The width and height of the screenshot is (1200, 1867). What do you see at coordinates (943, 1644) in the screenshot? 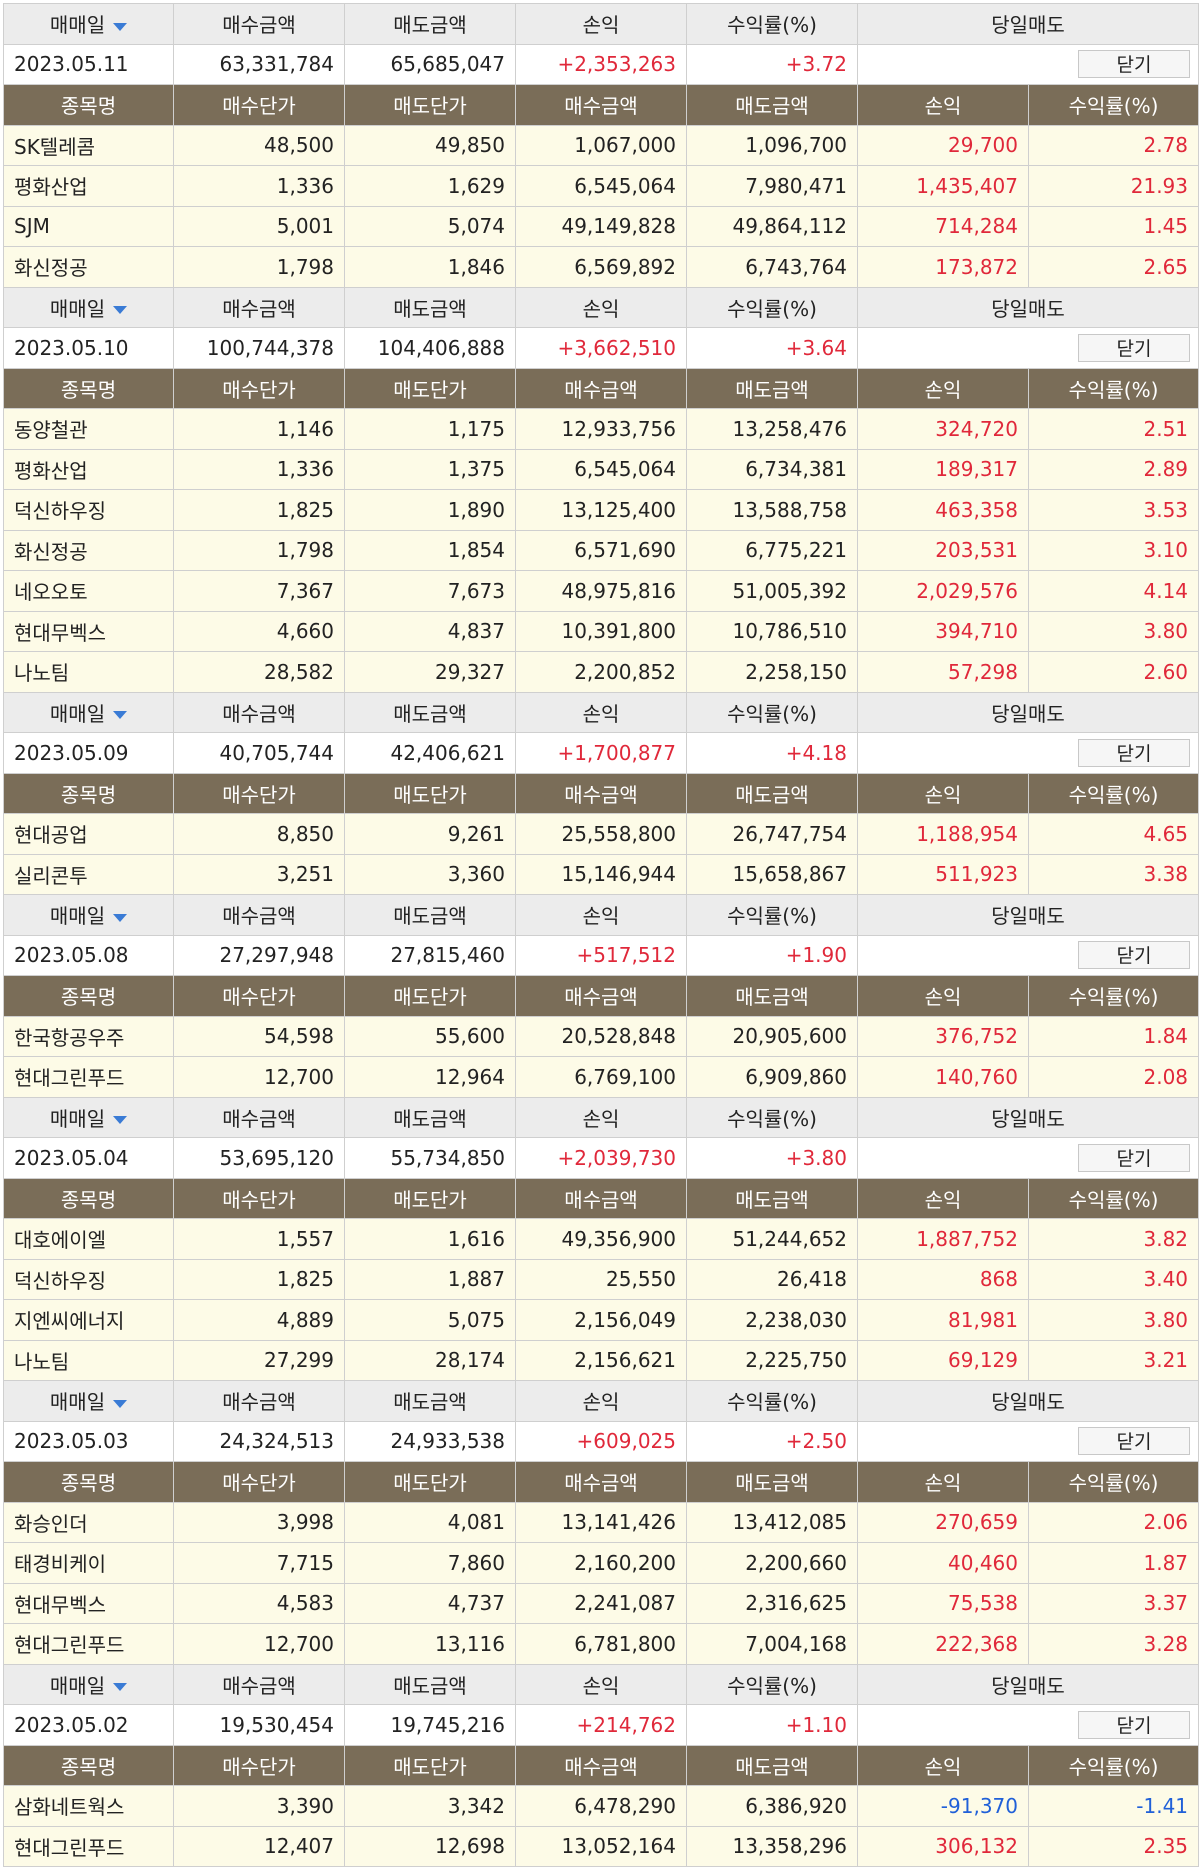
I see `profit: 222,368` at bounding box center [943, 1644].